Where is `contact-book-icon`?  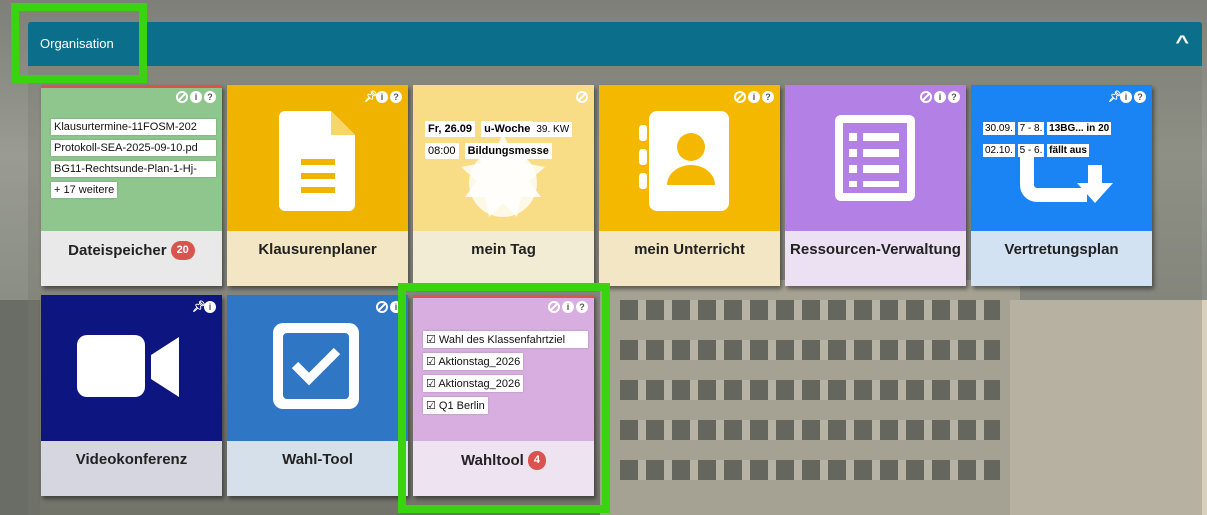
contact-book-icon is located at coordinates (684, 161).